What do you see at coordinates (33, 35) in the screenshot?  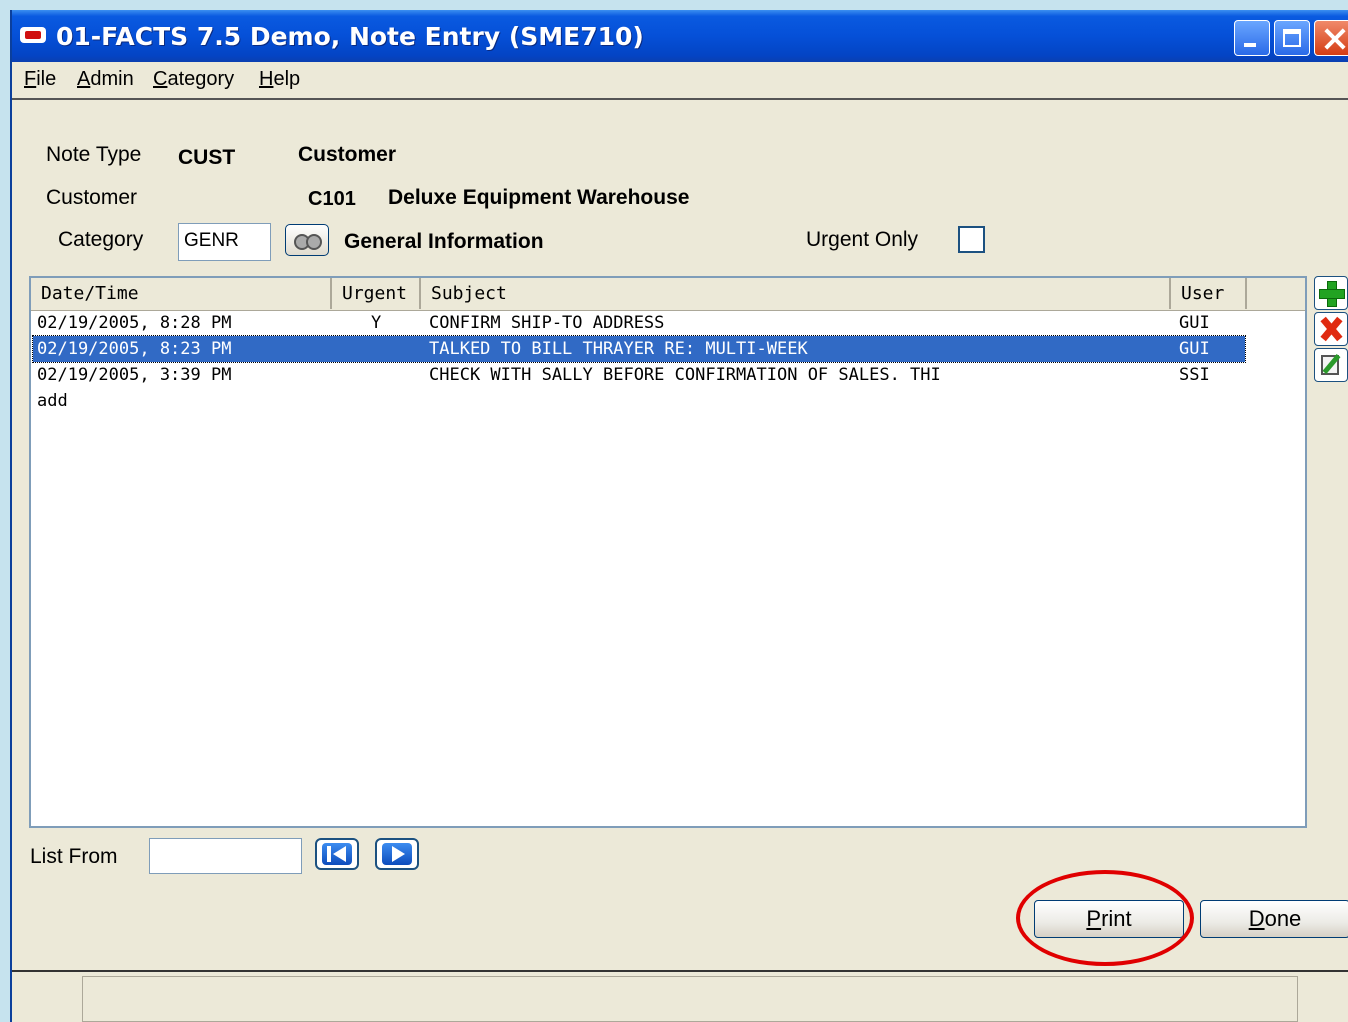 I see `app-icon` at bounding box center [33, 35].